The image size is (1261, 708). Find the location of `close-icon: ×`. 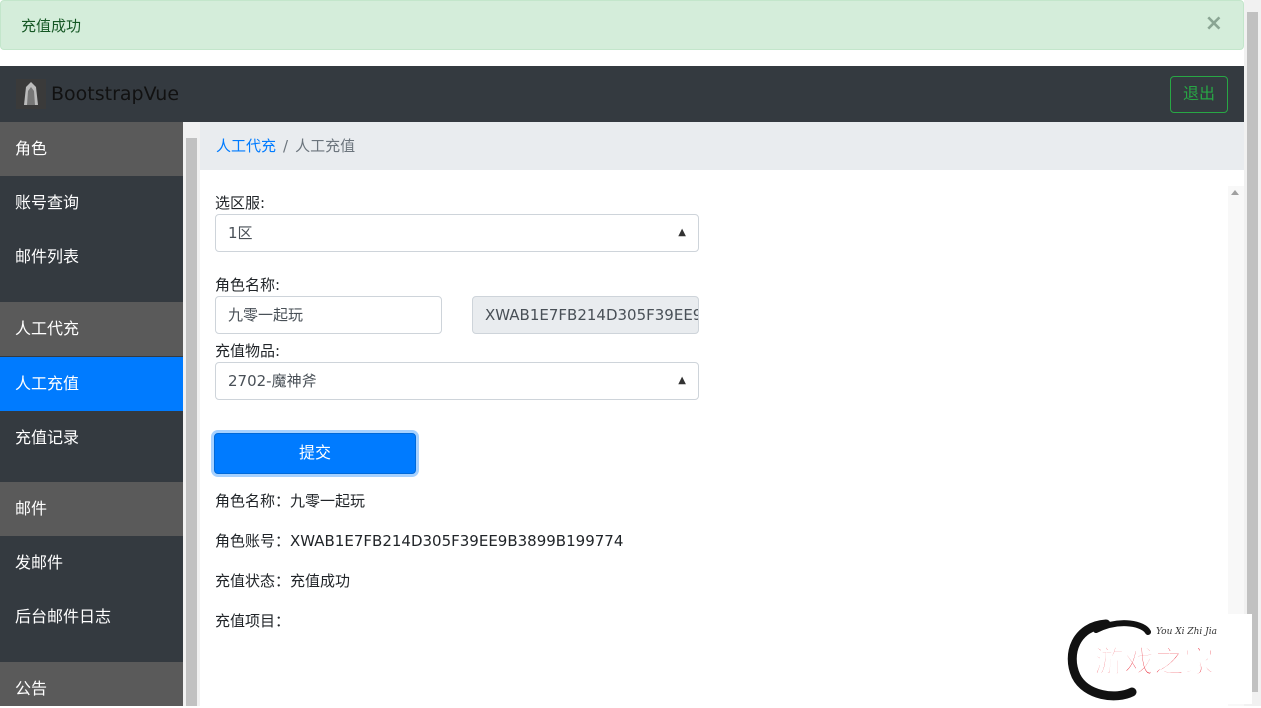

close-icon: × is located at coordinates (1214, 23).